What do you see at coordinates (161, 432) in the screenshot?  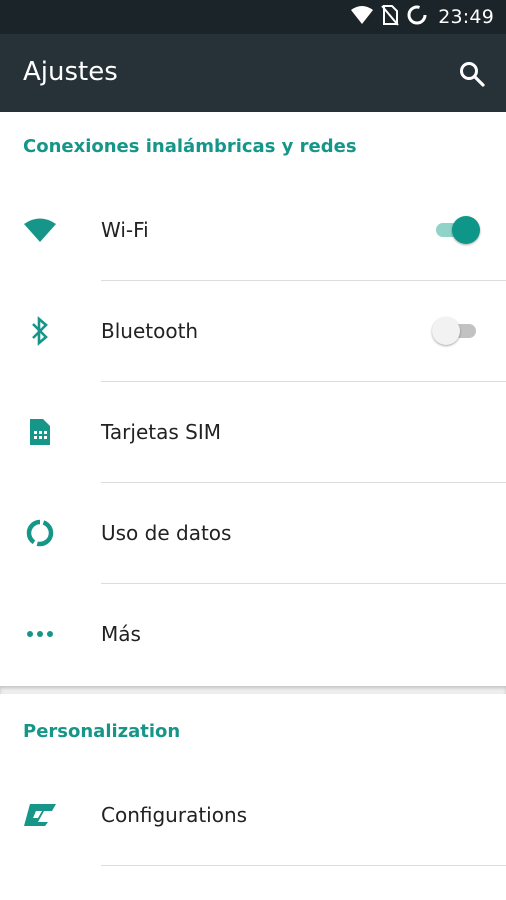 I see `settings-item-label: Tarjetas SIM` at bounding box center [161, 432].